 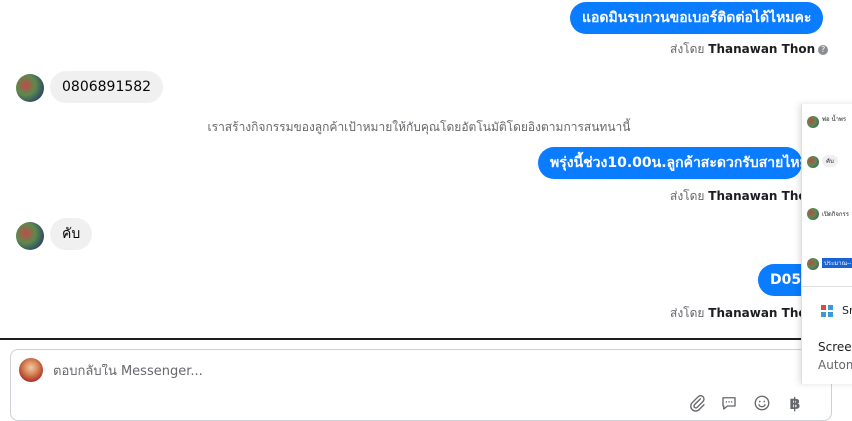 What do you see at coordinates (827, 311) in the screenshot?
I see `app-icon` at bounding box center [827, 311].